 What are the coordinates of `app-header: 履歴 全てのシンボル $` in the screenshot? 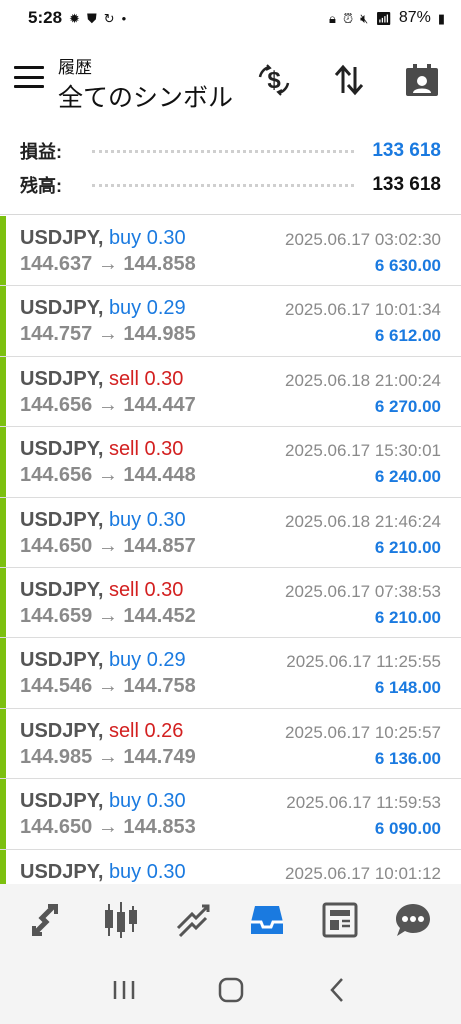 It's located at (230, 82).